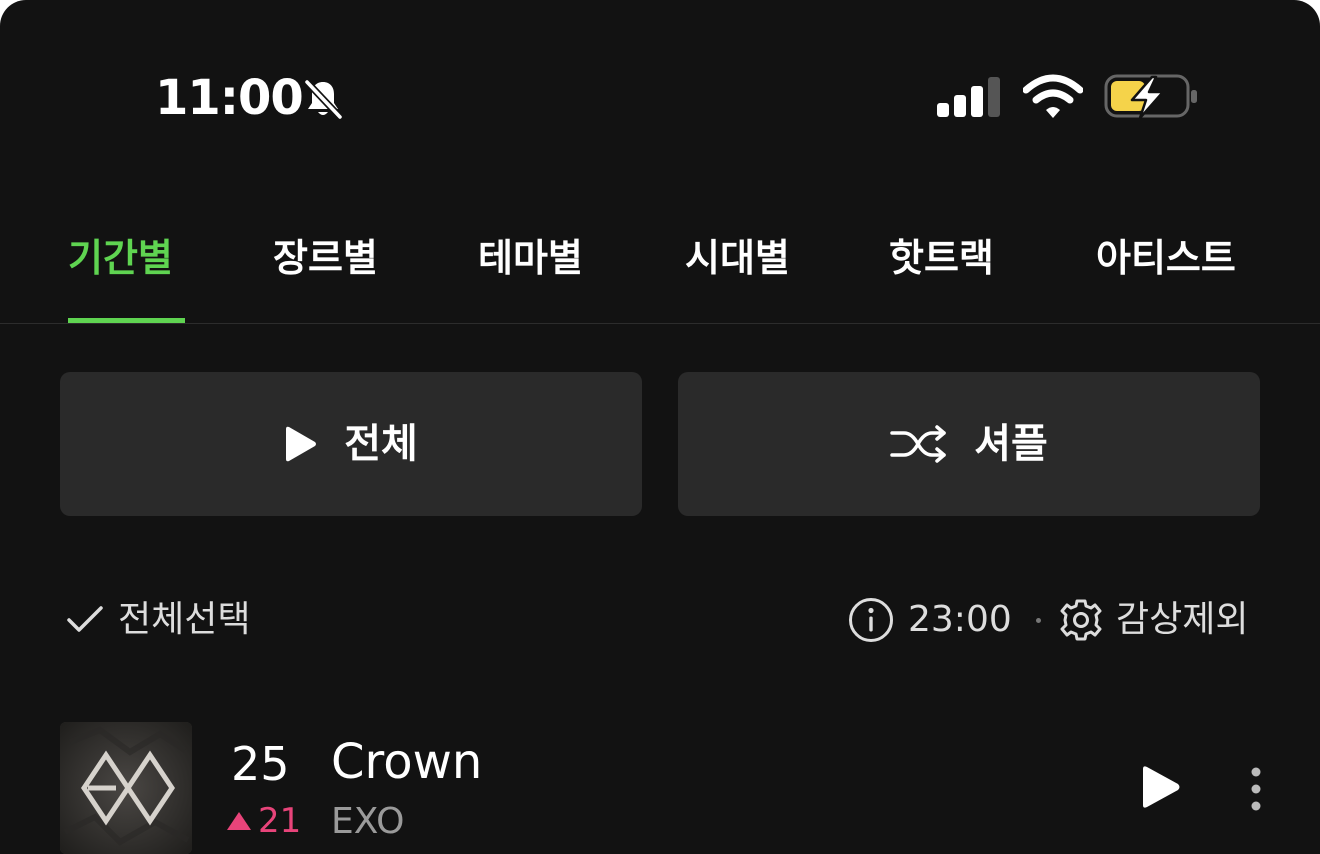  I want to click on rank-change: 21, so click(263, 821).